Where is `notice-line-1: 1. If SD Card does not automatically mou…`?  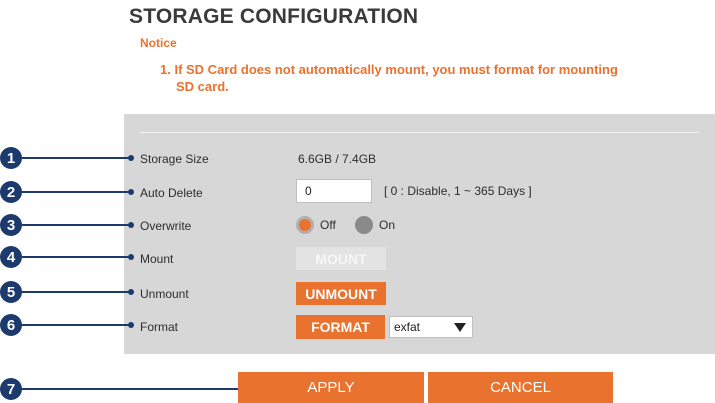 notice-line-1: 1. If SD Card does not automatically mou… is located at coordinates (389, 69).